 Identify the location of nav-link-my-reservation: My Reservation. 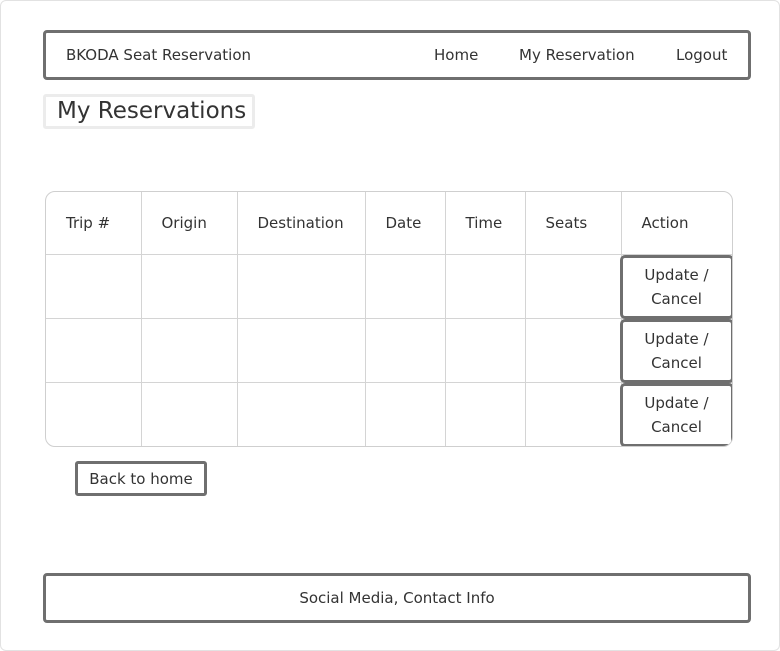
(577, 55).